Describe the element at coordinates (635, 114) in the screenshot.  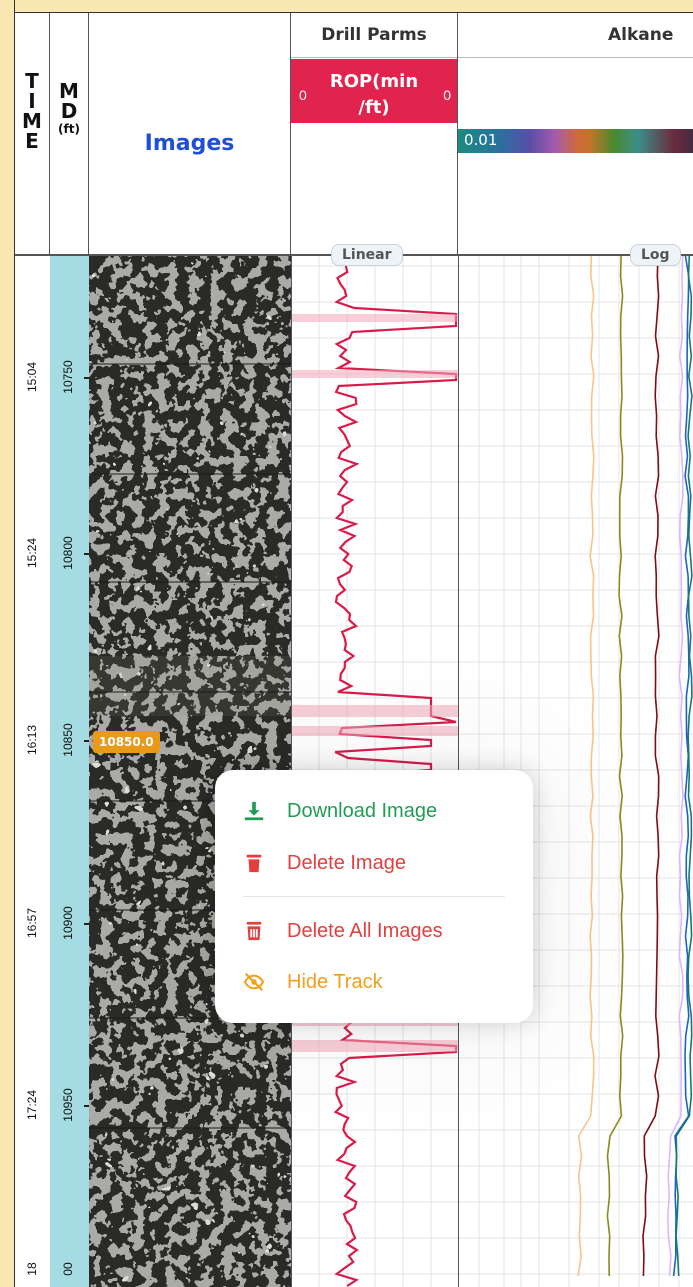
I see `hc8-label: HC8` at that location.